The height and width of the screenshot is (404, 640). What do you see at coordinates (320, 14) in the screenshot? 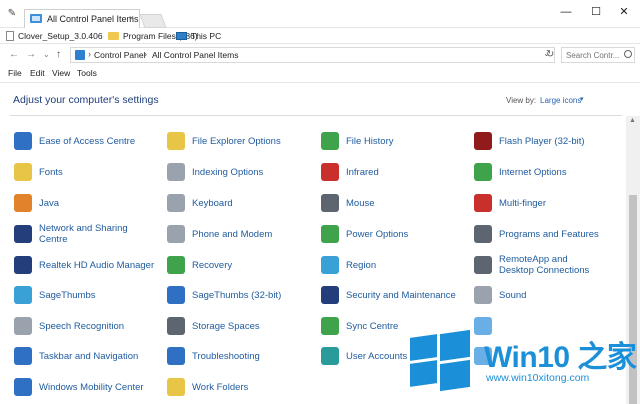
I see `title-bar: ✎ All Control Panel Items × — ☐ ✕` at bounding box center [320, 14].